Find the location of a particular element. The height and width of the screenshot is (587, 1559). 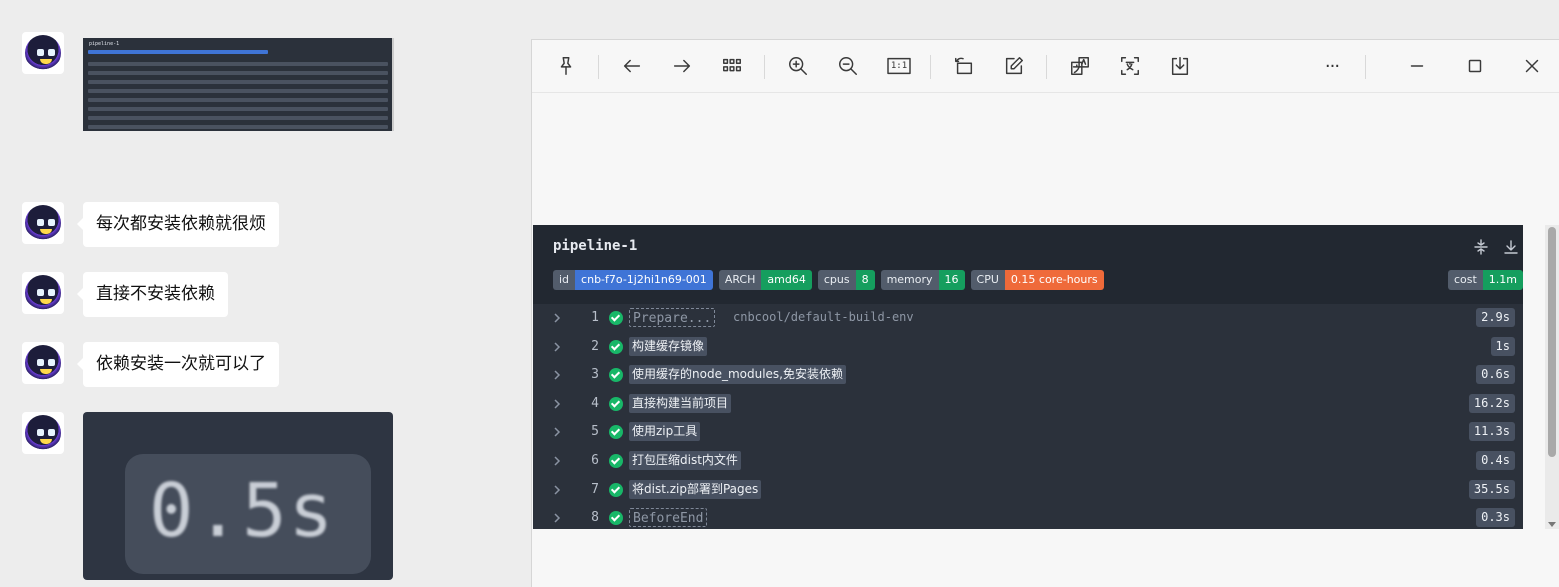

chat-message: 直接不安装依赖 is located at coordinates (152, 294).